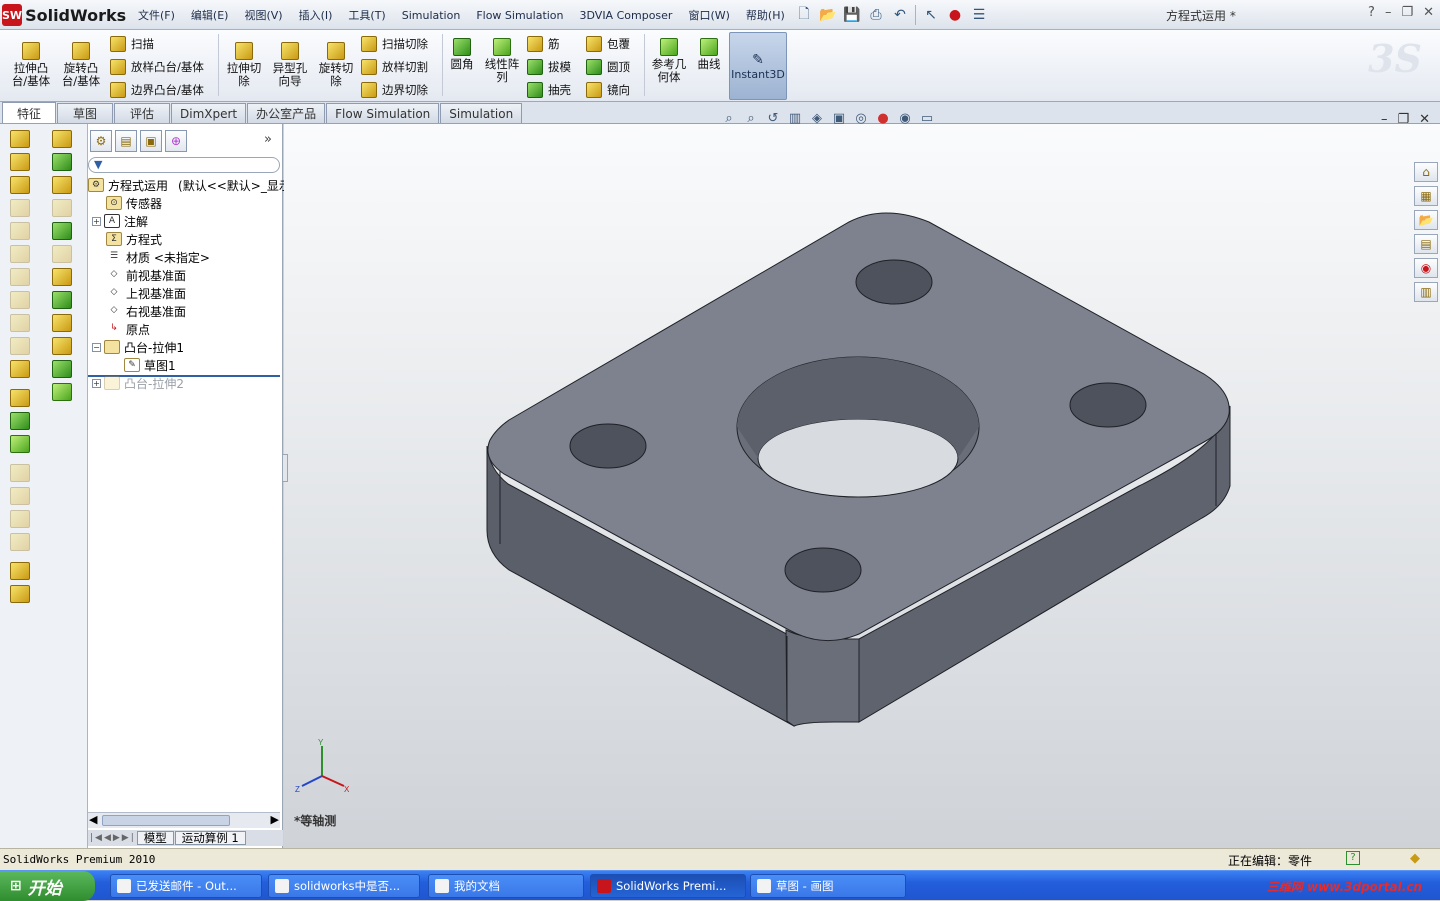 The height and width of the screenshot is (901, 1440). I want to click on new-document-icon: 🗋, so click(804, 15).